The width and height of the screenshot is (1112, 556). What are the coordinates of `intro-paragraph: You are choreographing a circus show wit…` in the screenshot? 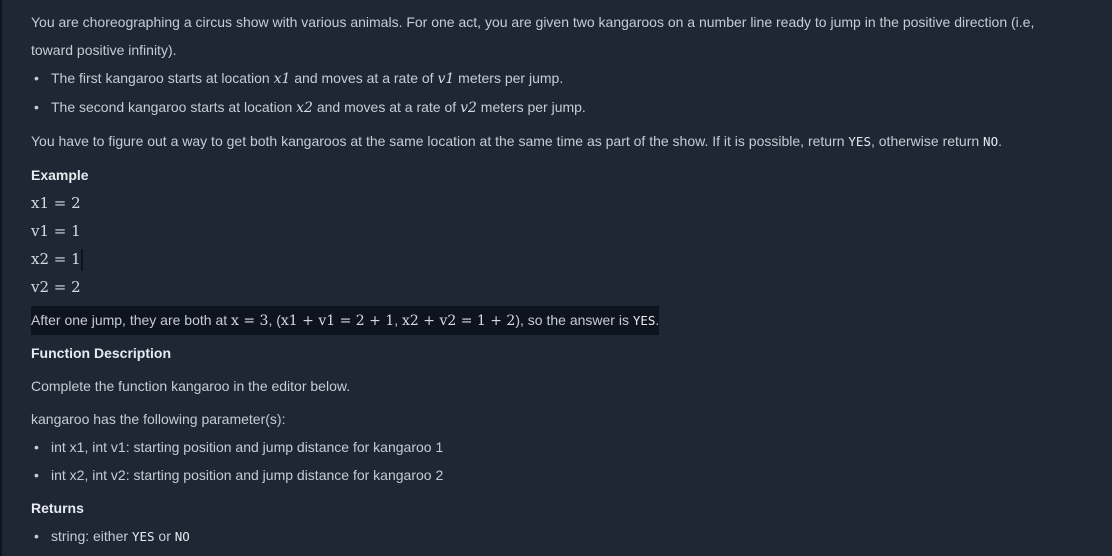 It's located at (566, 36).